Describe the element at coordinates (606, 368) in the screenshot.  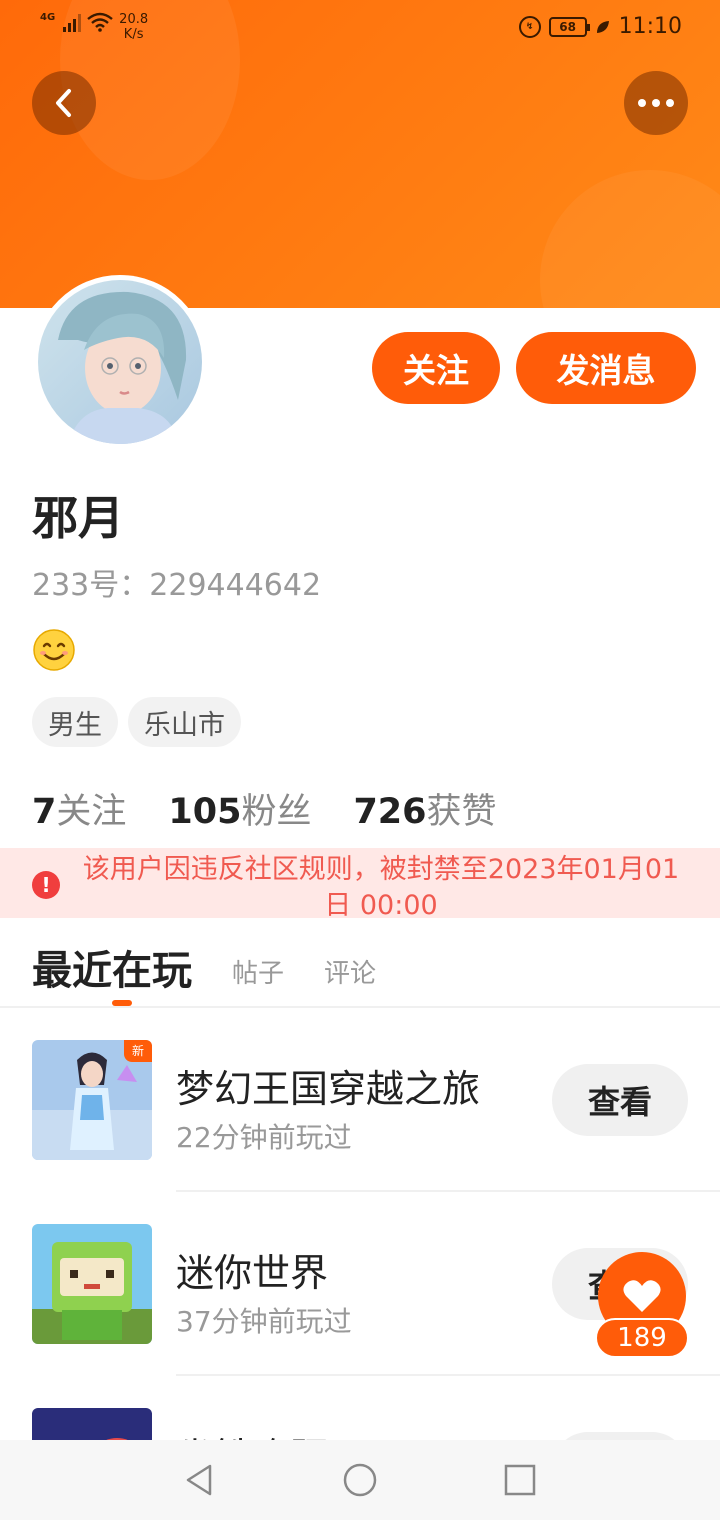
I see `send-message-button: 发消息` at that location.